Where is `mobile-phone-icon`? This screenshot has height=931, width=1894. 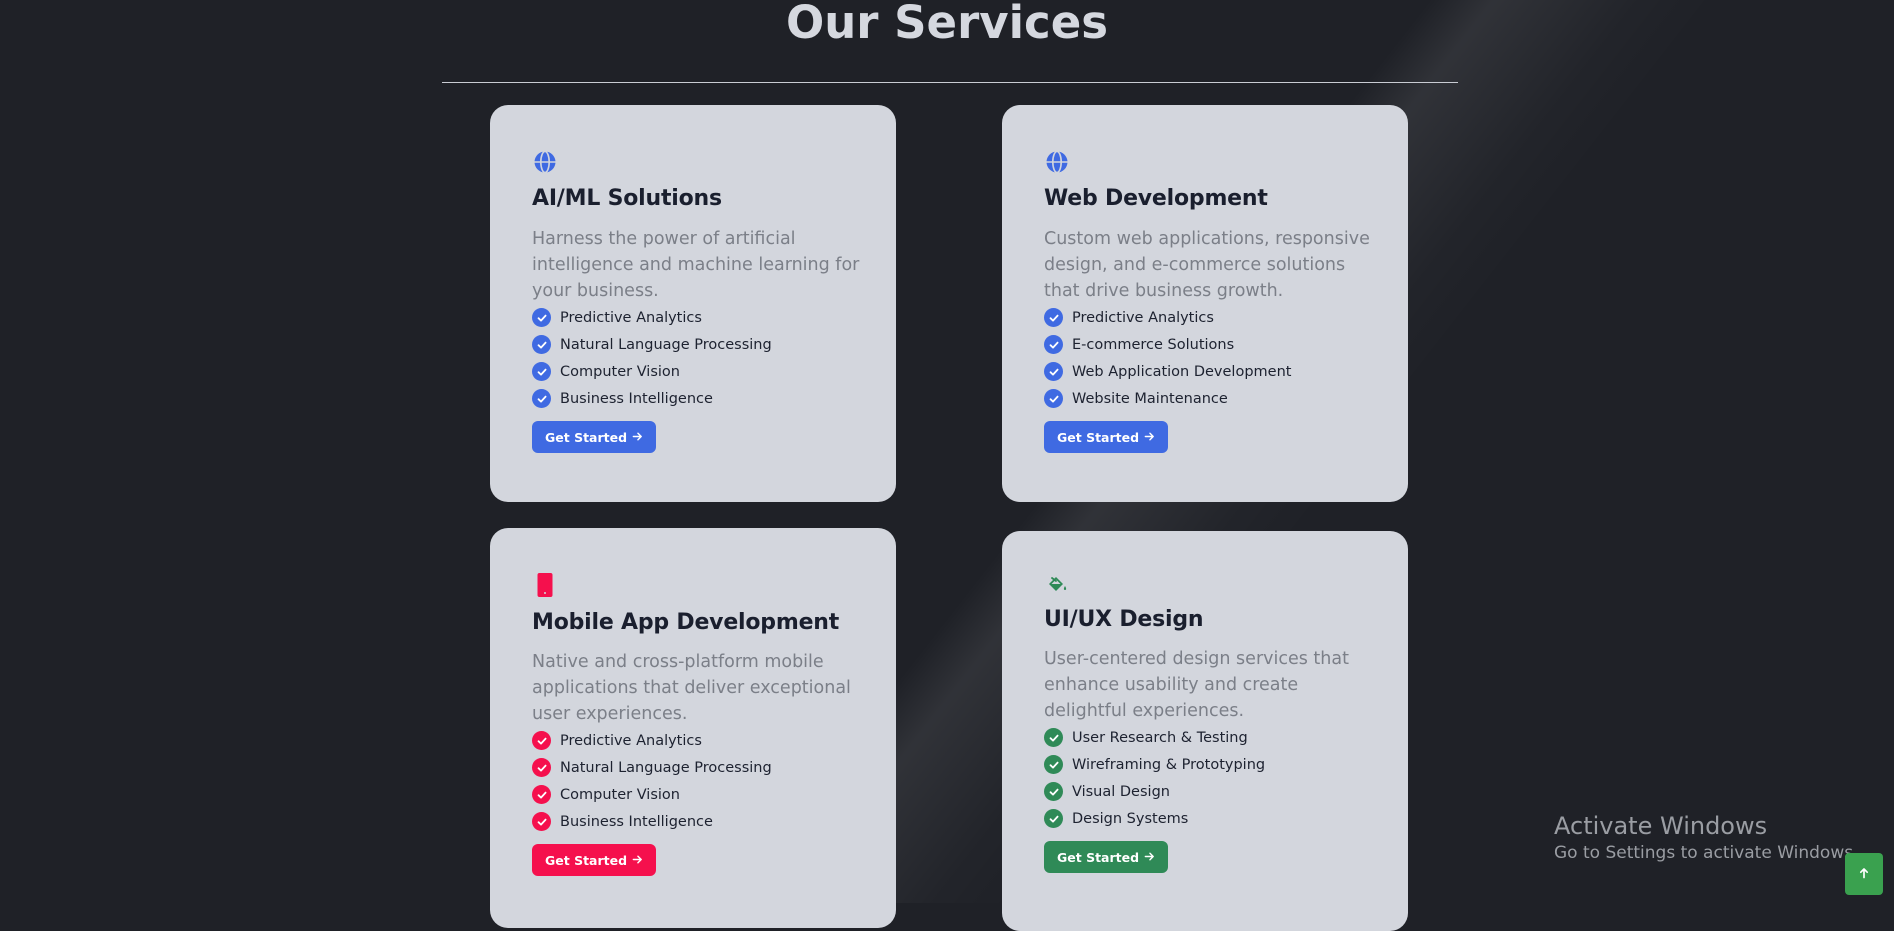 mobile-phone-icon is located at coordinates (545, 585).